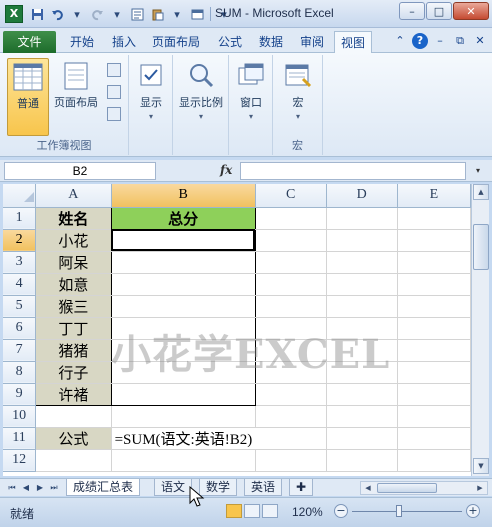 This screenshot has height=527, width=492. I want to click on formula-input, so click(353, 171).